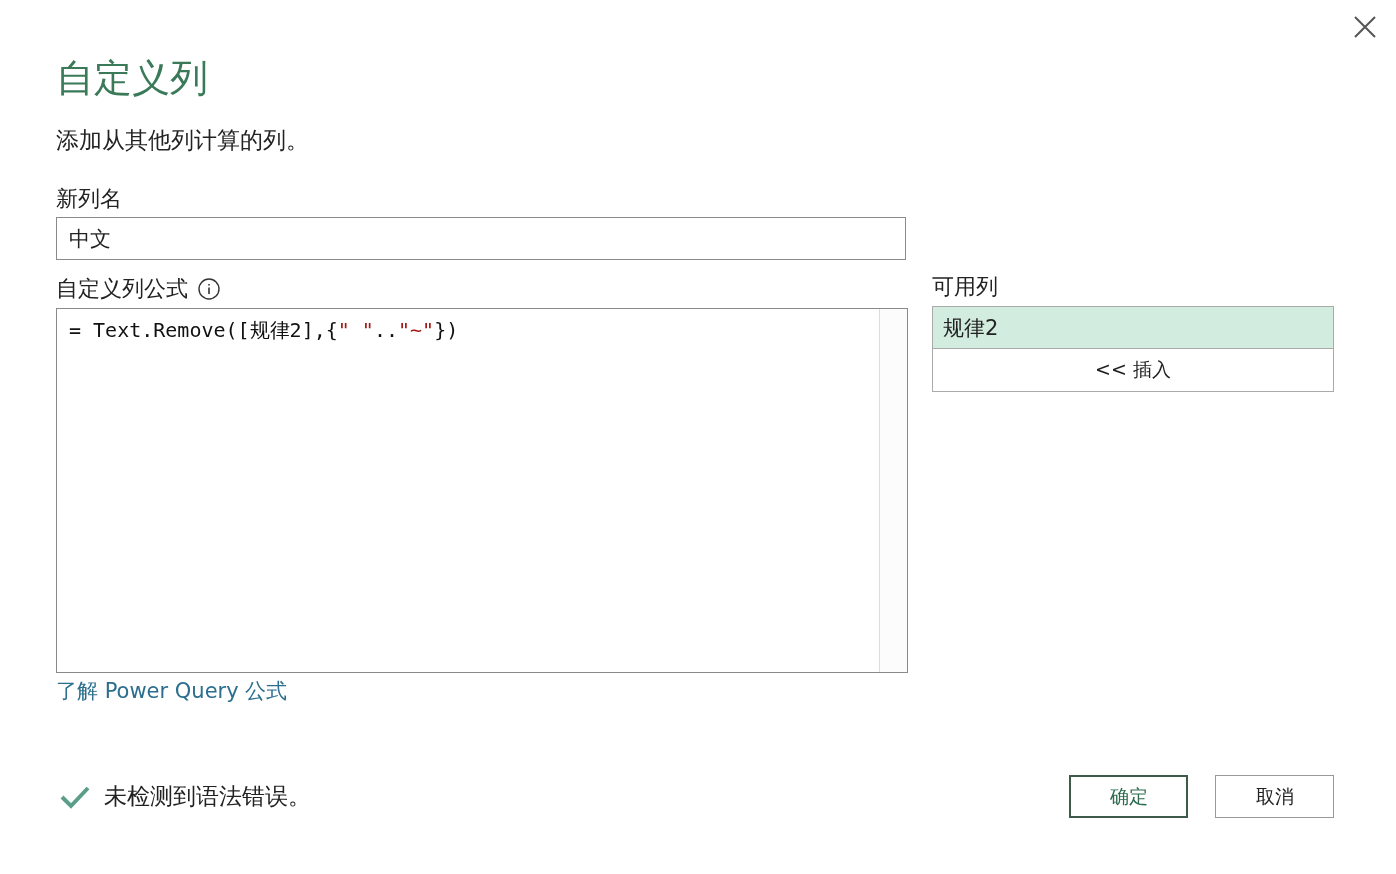 Image resolution: width=1396 pixels, height=874 pixels. I want to click on close-icon, so click(1365, 27).